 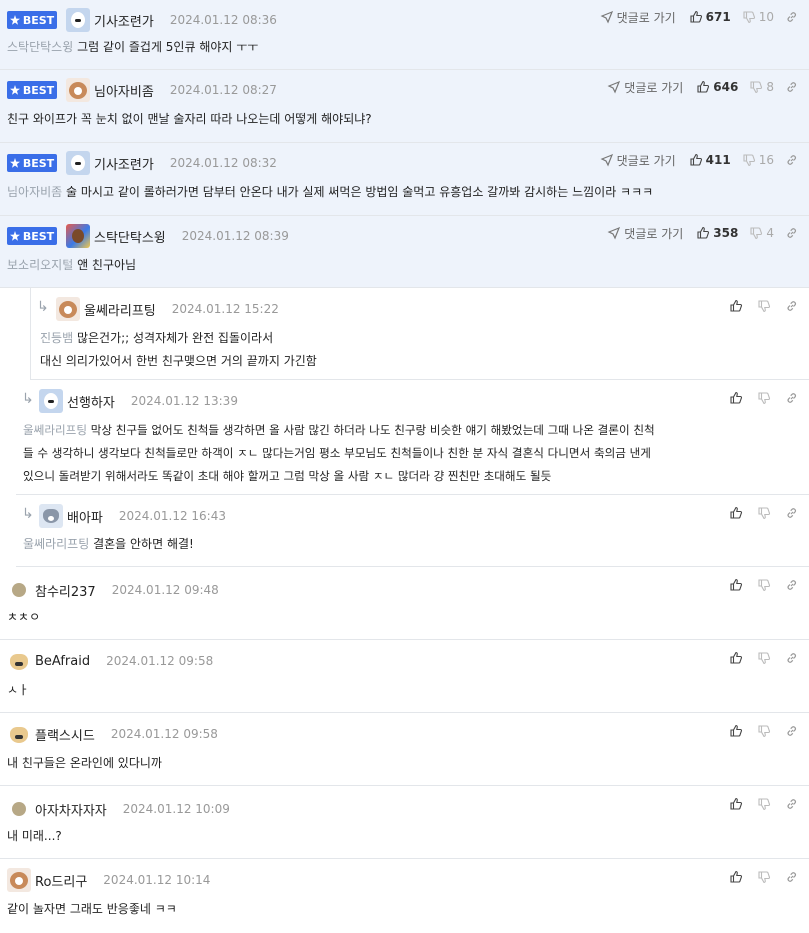 I want to click on mention: 진등뱀, so click(x=56, y=338).